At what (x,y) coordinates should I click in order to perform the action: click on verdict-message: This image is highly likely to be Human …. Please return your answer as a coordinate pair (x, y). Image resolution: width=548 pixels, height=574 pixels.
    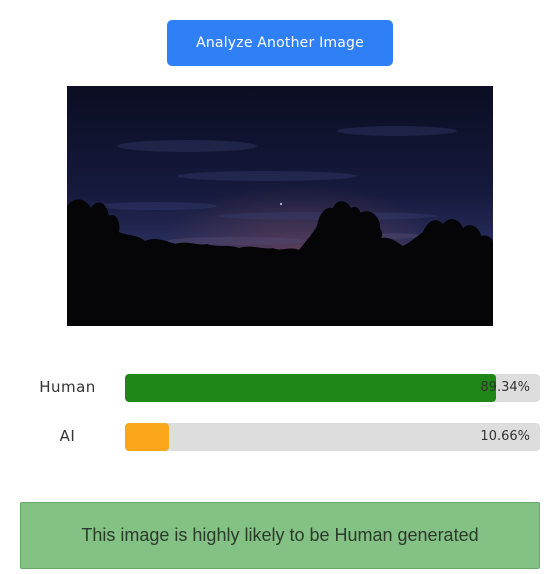
    Looking at the image, I should click on (280, 535).